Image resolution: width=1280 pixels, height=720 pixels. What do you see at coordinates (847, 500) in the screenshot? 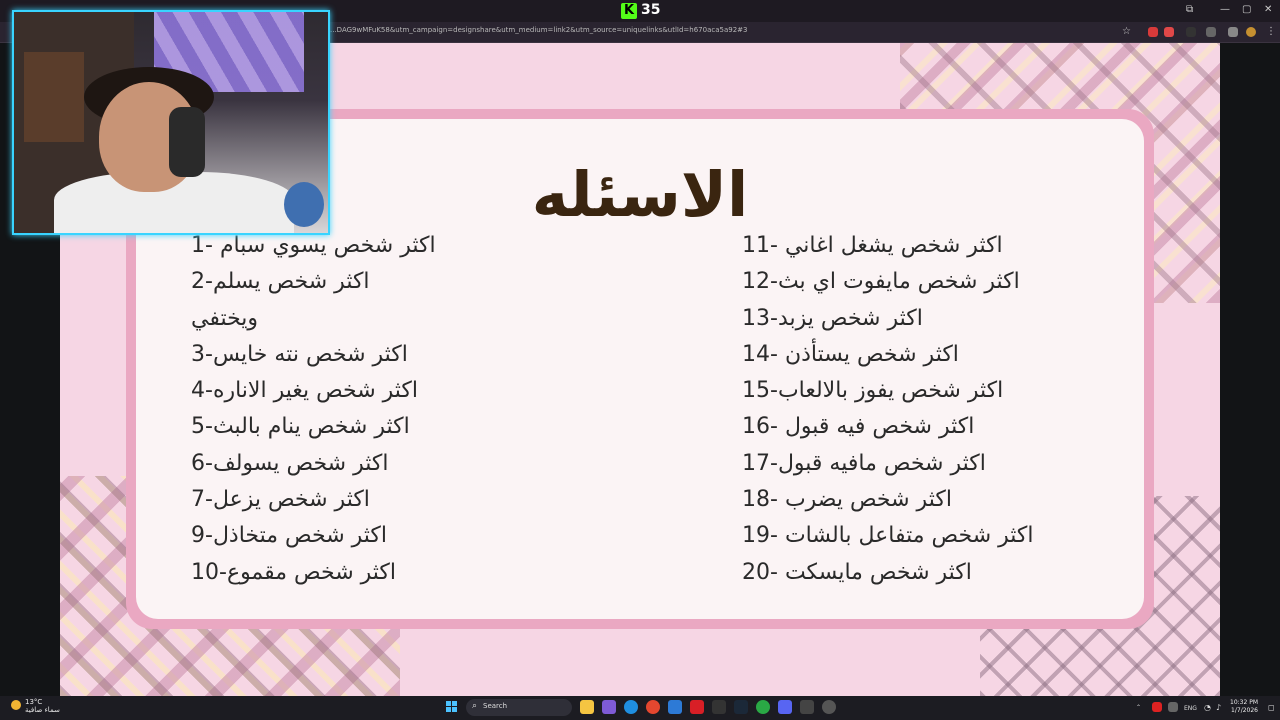
I see `question-item: 18- اكثر شخص يضرب` at bounding box center [847, 500].